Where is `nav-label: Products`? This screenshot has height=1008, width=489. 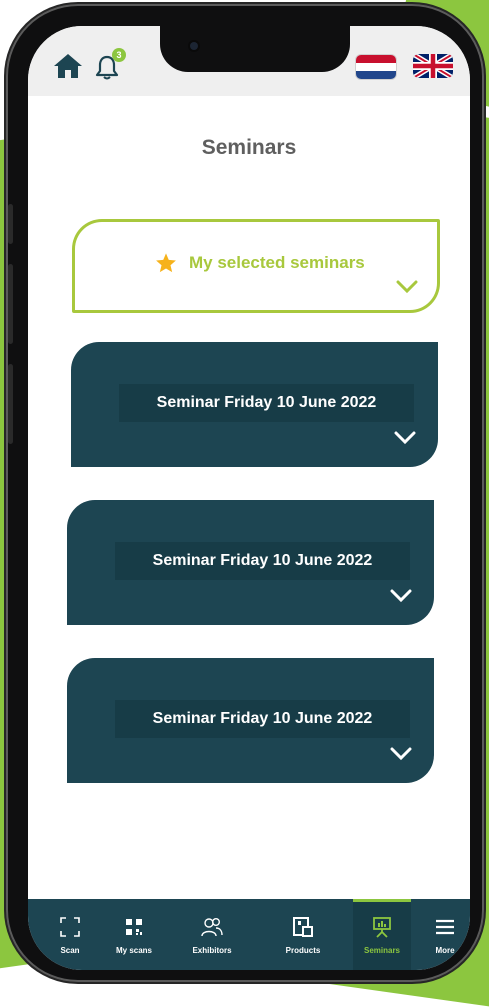
nav-label: Products is located at coordinates (303, 950).